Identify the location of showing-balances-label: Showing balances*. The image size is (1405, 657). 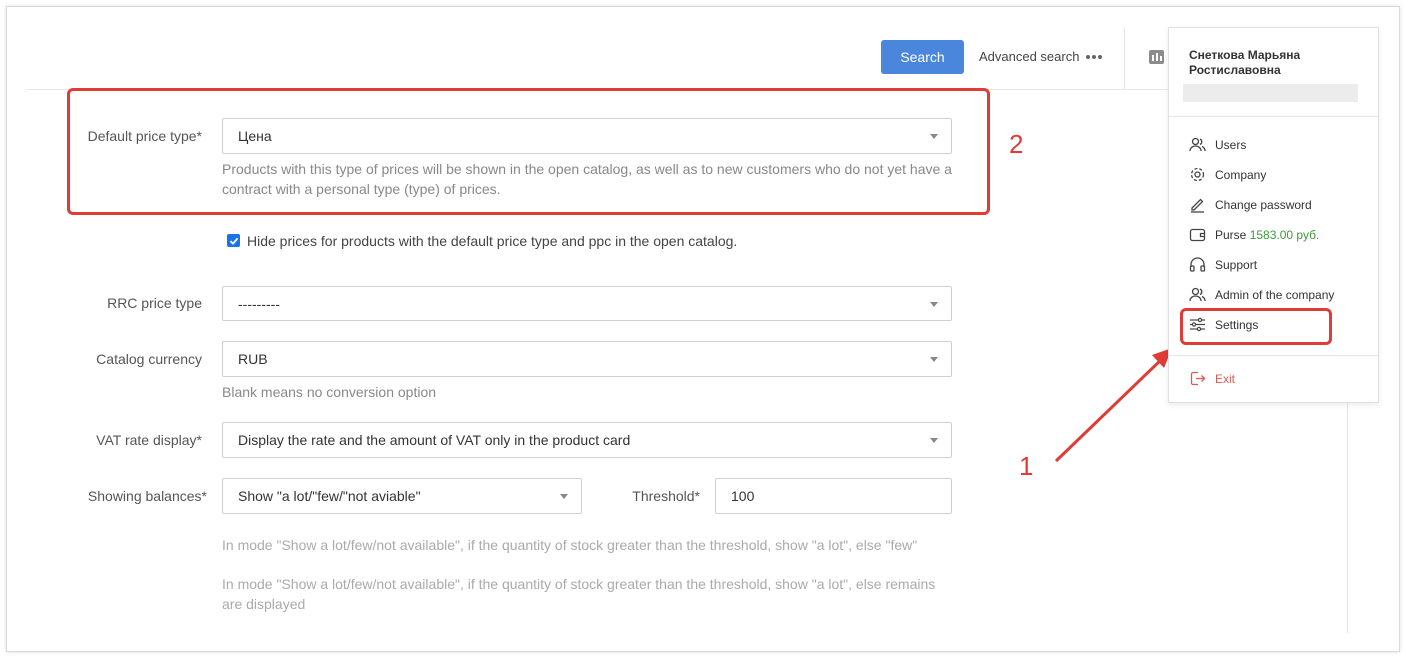
(147, 496).